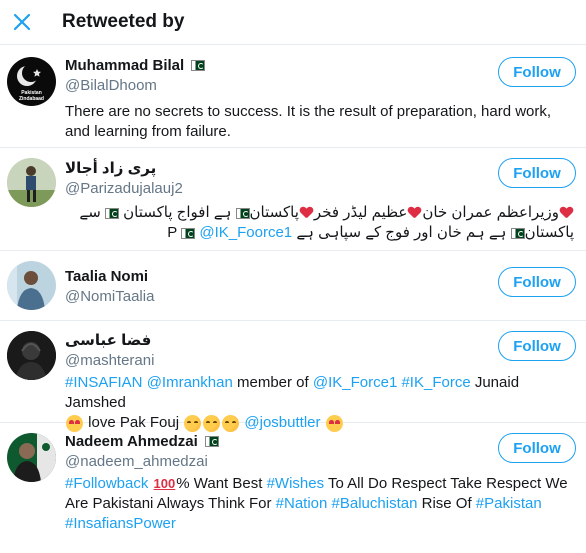 The height and width of the screenshot is (553, 586). Describe the element at coordinates (190, 382) in the screenshot. I see `bio-mention-link: @Imrankhan` at that location.